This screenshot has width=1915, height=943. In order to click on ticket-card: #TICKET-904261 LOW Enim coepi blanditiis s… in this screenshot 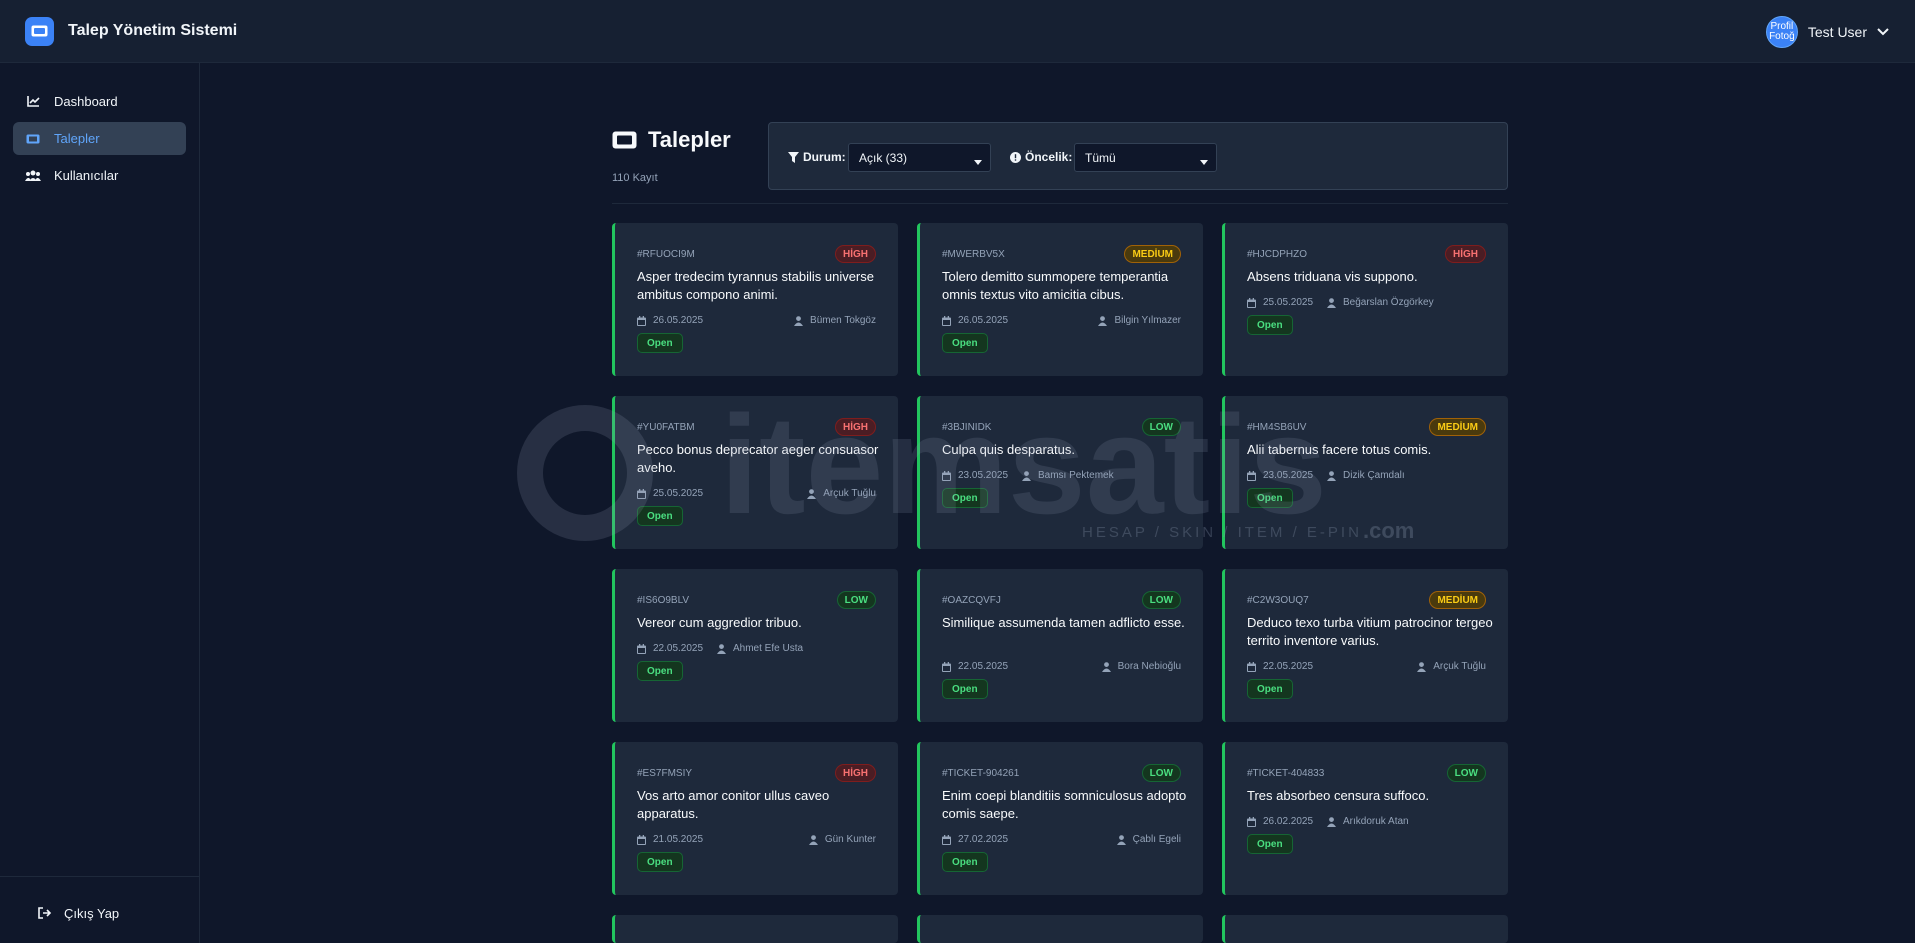, I will do `click(1060, 818)`.